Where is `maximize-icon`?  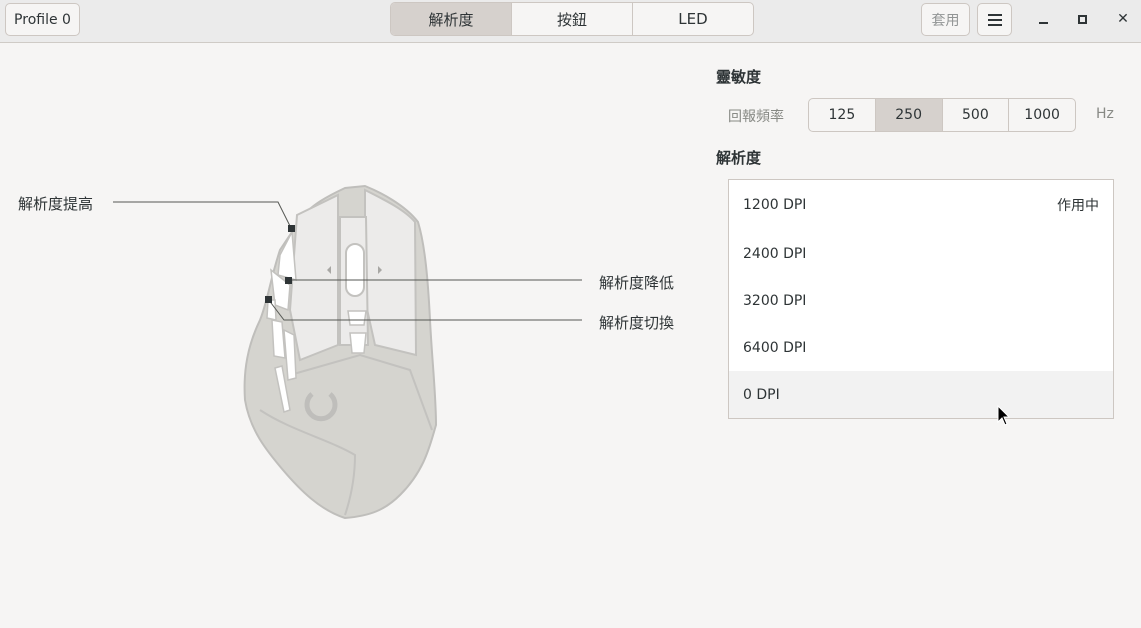
maximize-icon is located at coordinates (1082, 19).